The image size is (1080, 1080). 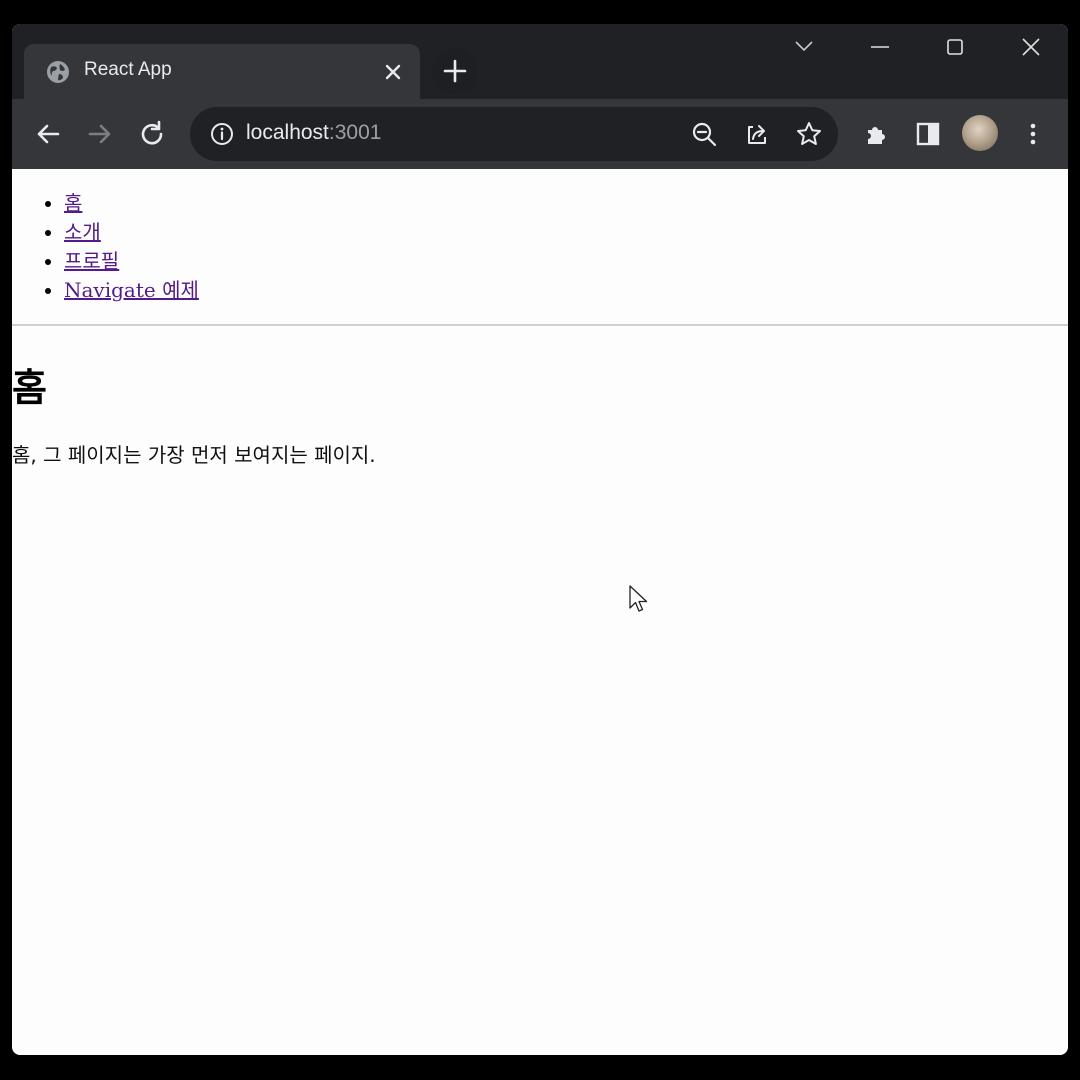 I want to click on back-icon, so click(x=48, y=134).